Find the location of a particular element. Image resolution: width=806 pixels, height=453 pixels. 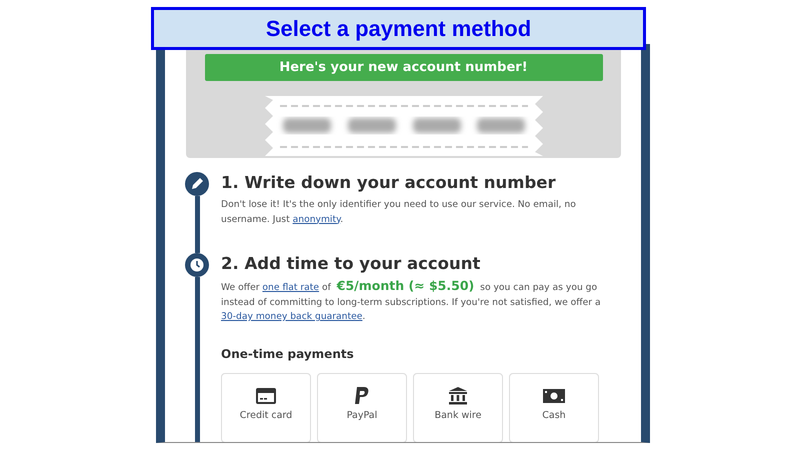

bank-icon is located at coordinates (458, 396).